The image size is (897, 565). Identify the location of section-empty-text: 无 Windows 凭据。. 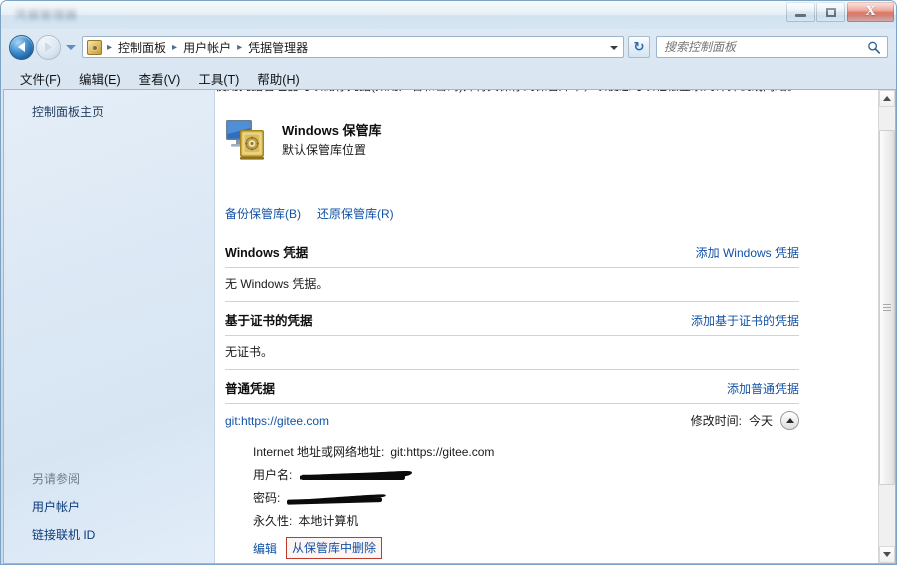
(277, 284).